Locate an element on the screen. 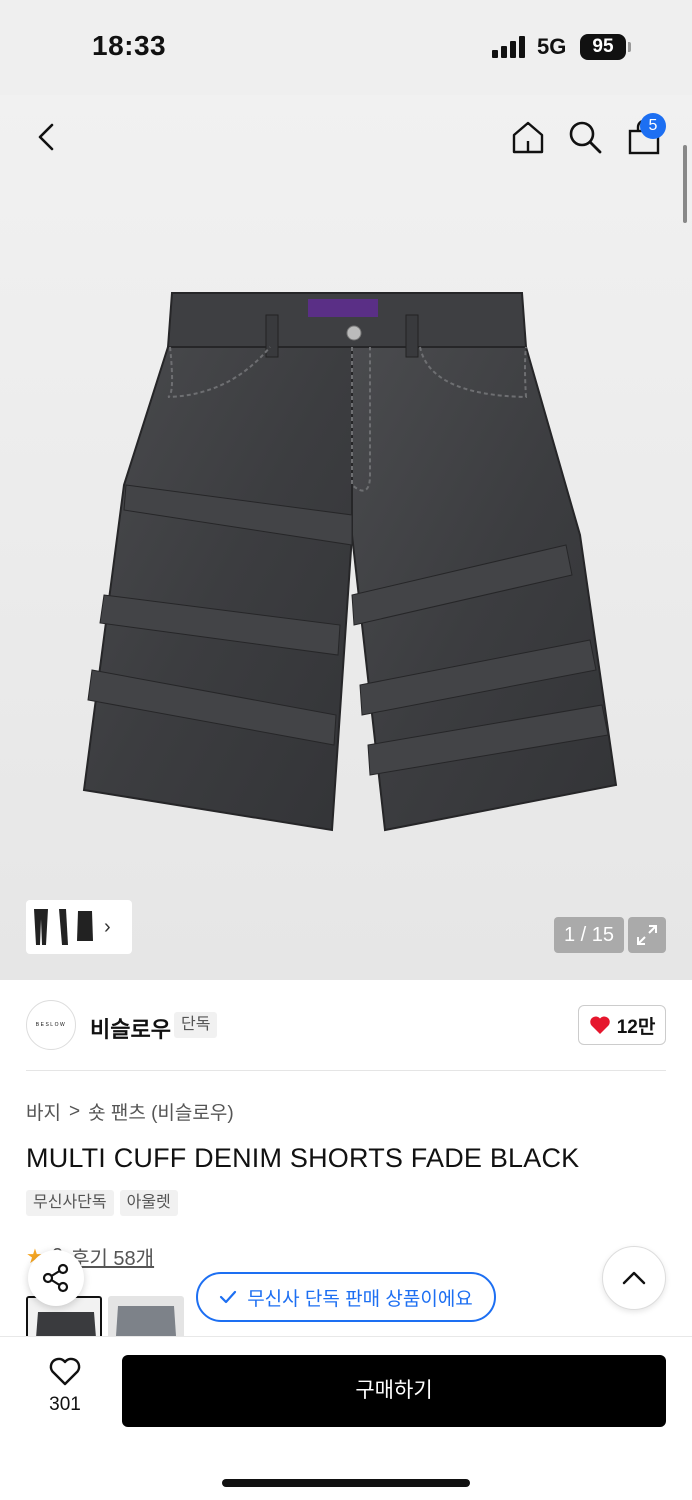 The image size is (692, 1500). cart-count-badge: 5 is located at coordinates (653, 126).